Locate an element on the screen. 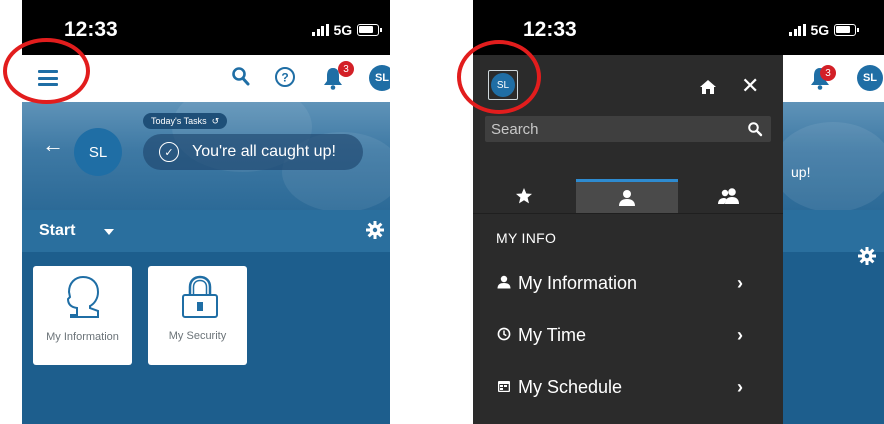 This screenshot has height=424, width=884. search-input is located at coordinates (628, 129).